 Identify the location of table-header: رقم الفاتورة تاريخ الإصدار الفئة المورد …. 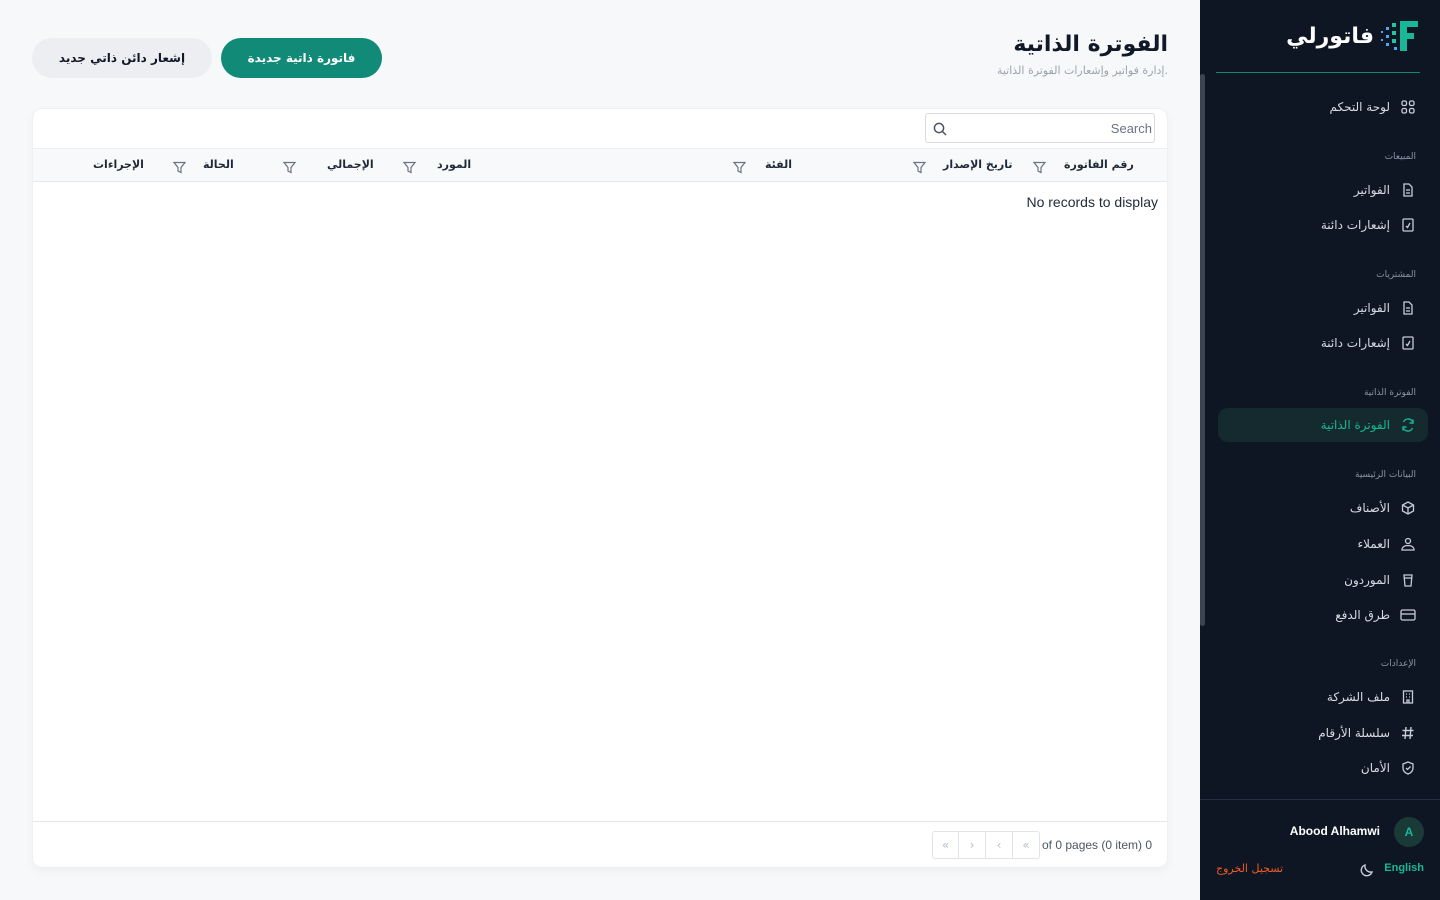
(600, 165).